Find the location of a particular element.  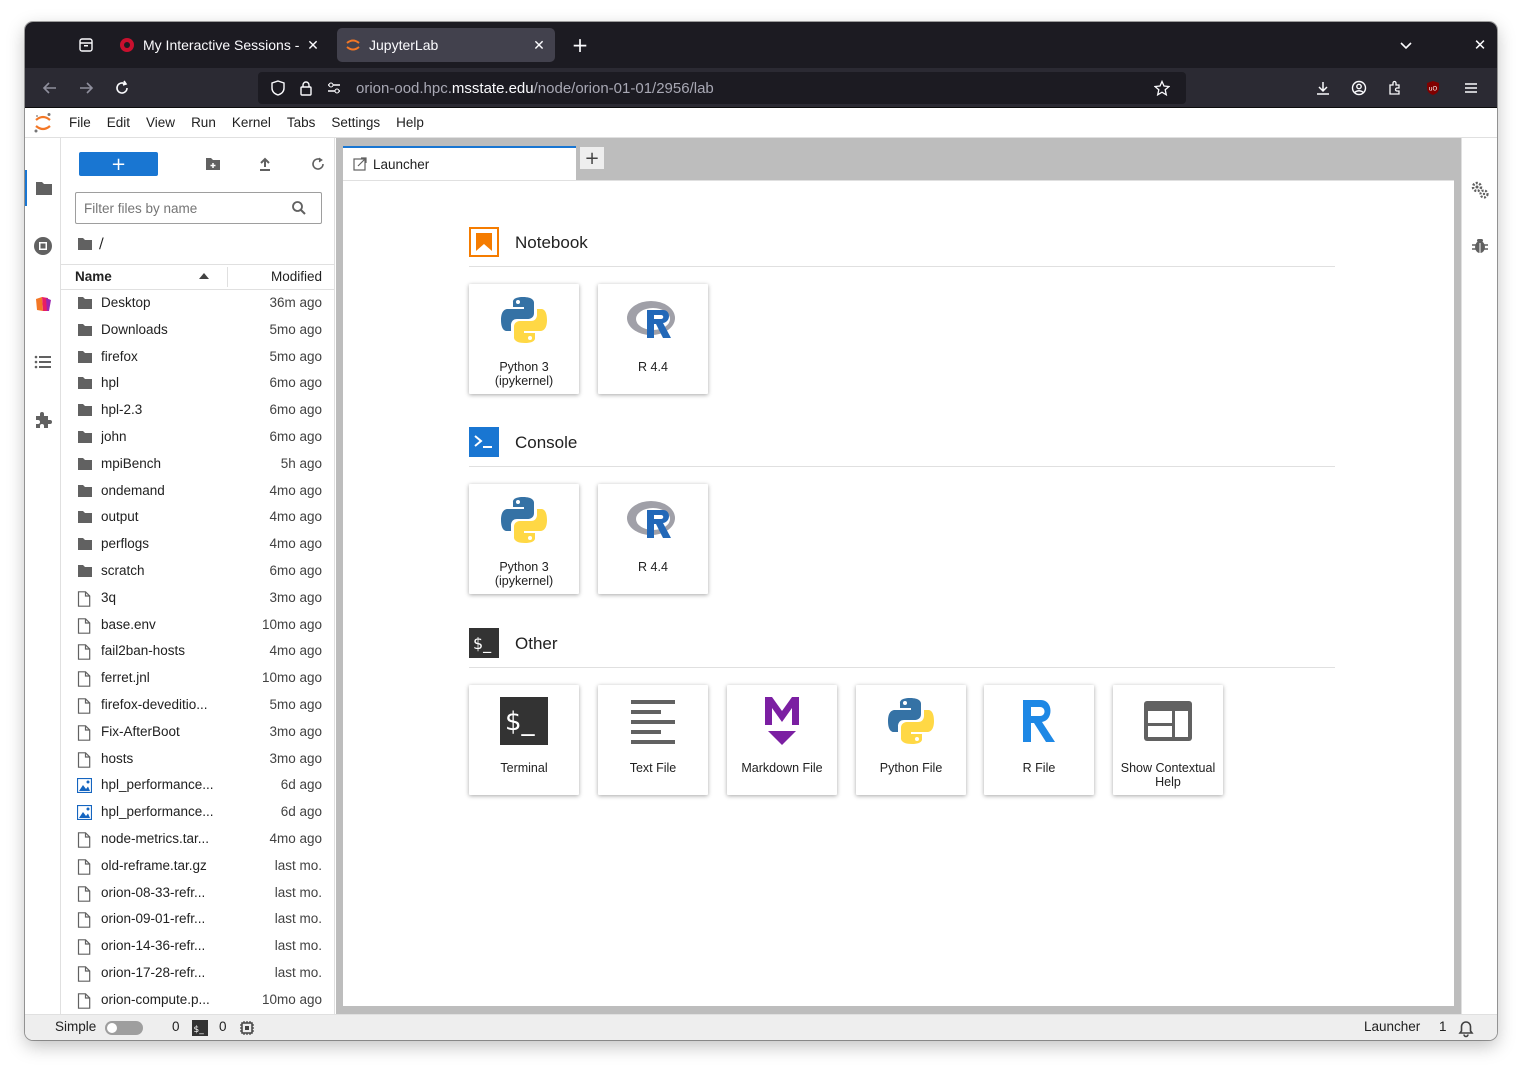

table-of-contents-icon is located at coordinates (43, 362).